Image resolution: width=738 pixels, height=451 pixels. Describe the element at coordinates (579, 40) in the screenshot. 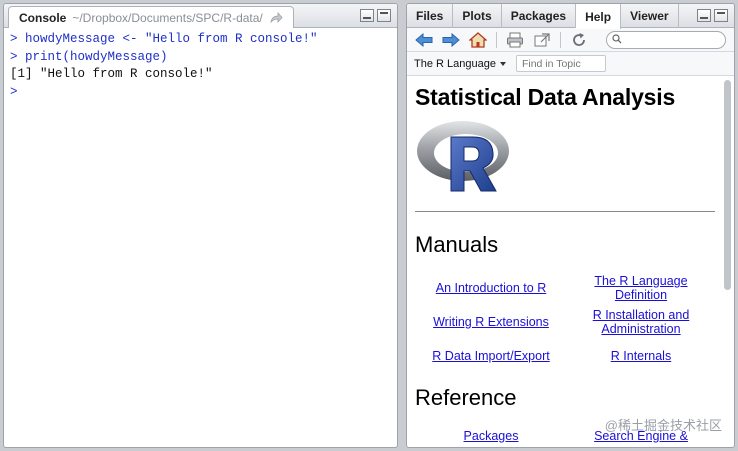

I see `refresh-icon` at that location.